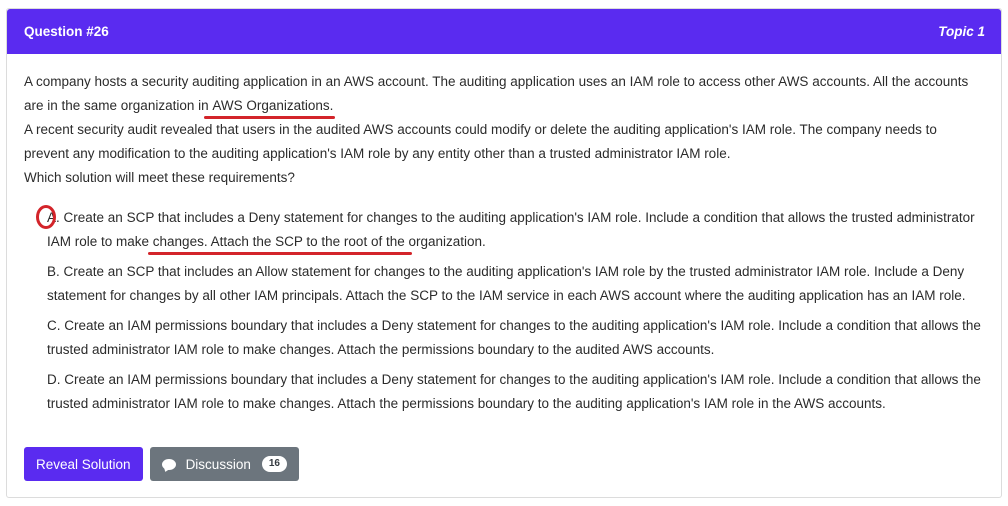 The height and width of the screenshot is (506, 1008). What do you see at coordinates (54, 379) in the screenshot?
I see `choice-letter: D.` at bounding box center [54, 379].